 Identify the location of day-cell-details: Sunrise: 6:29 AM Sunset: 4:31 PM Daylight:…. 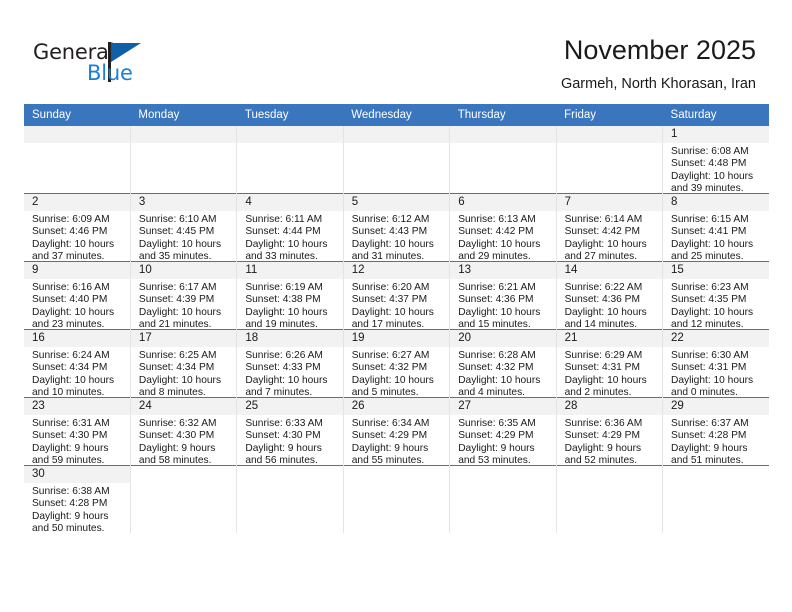
(609, 373).